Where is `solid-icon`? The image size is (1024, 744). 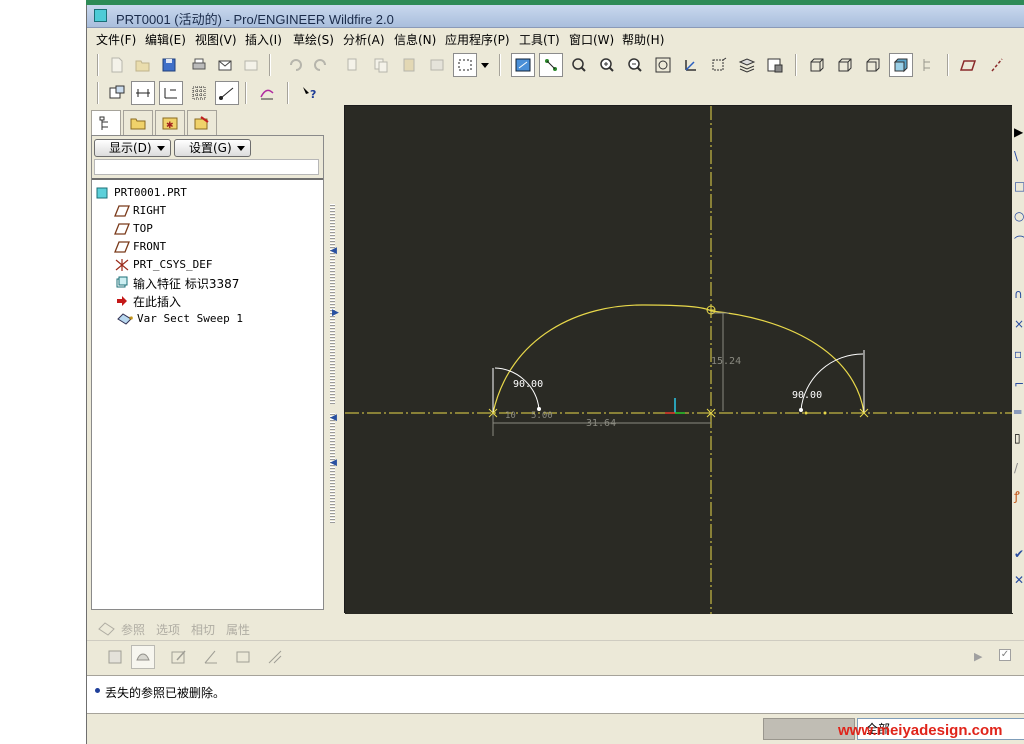 solid-icon is located at coordinates (115, 657).